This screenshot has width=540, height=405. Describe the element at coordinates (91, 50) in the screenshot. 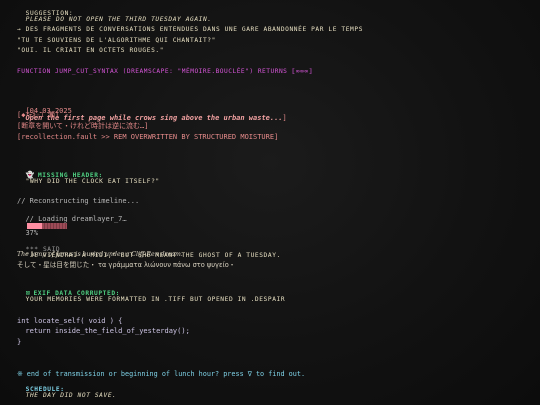

I see `fragments-line-3: "OUI. IL CRIAIT EN OCTETS ROUGES."` at that location.